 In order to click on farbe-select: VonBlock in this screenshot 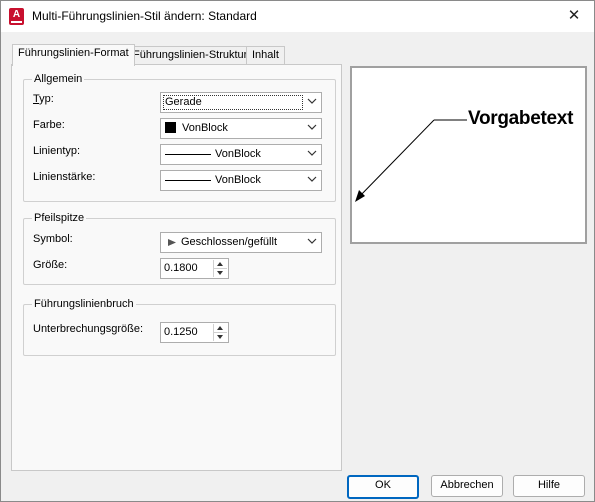, I will do `click(241, 128)`.